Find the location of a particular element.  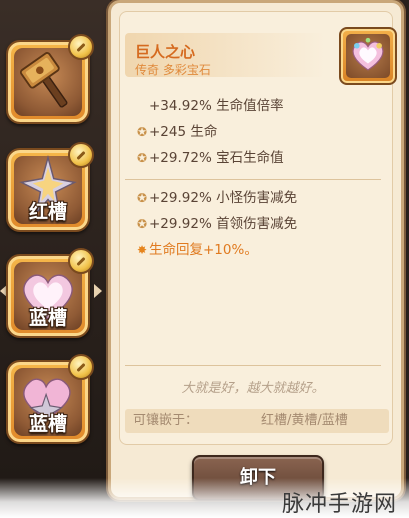

slot-label: 红槽 is located at coordinates (47, 212).